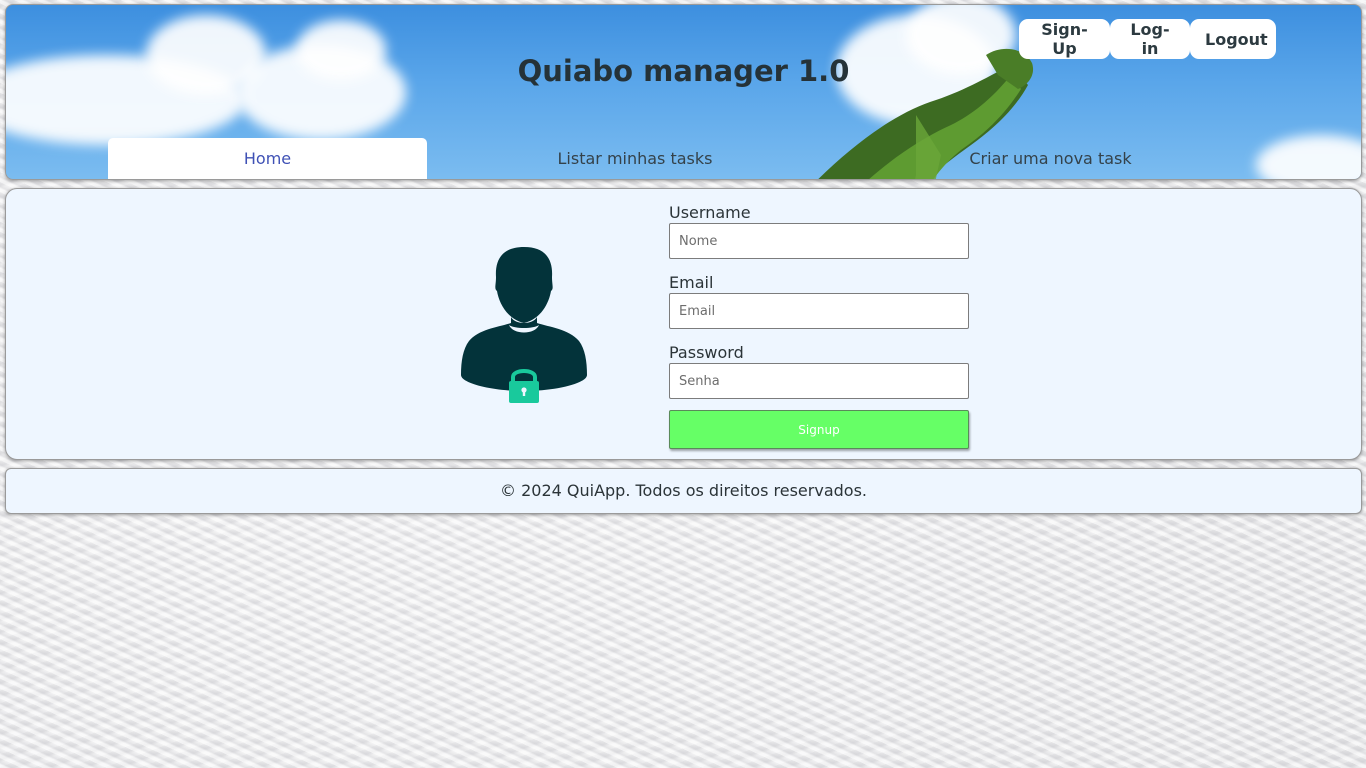  What do you see at coordinates (1308, 157) in the screenshot?
I see `cloud-decoration` at bounding box center [1308, 157].